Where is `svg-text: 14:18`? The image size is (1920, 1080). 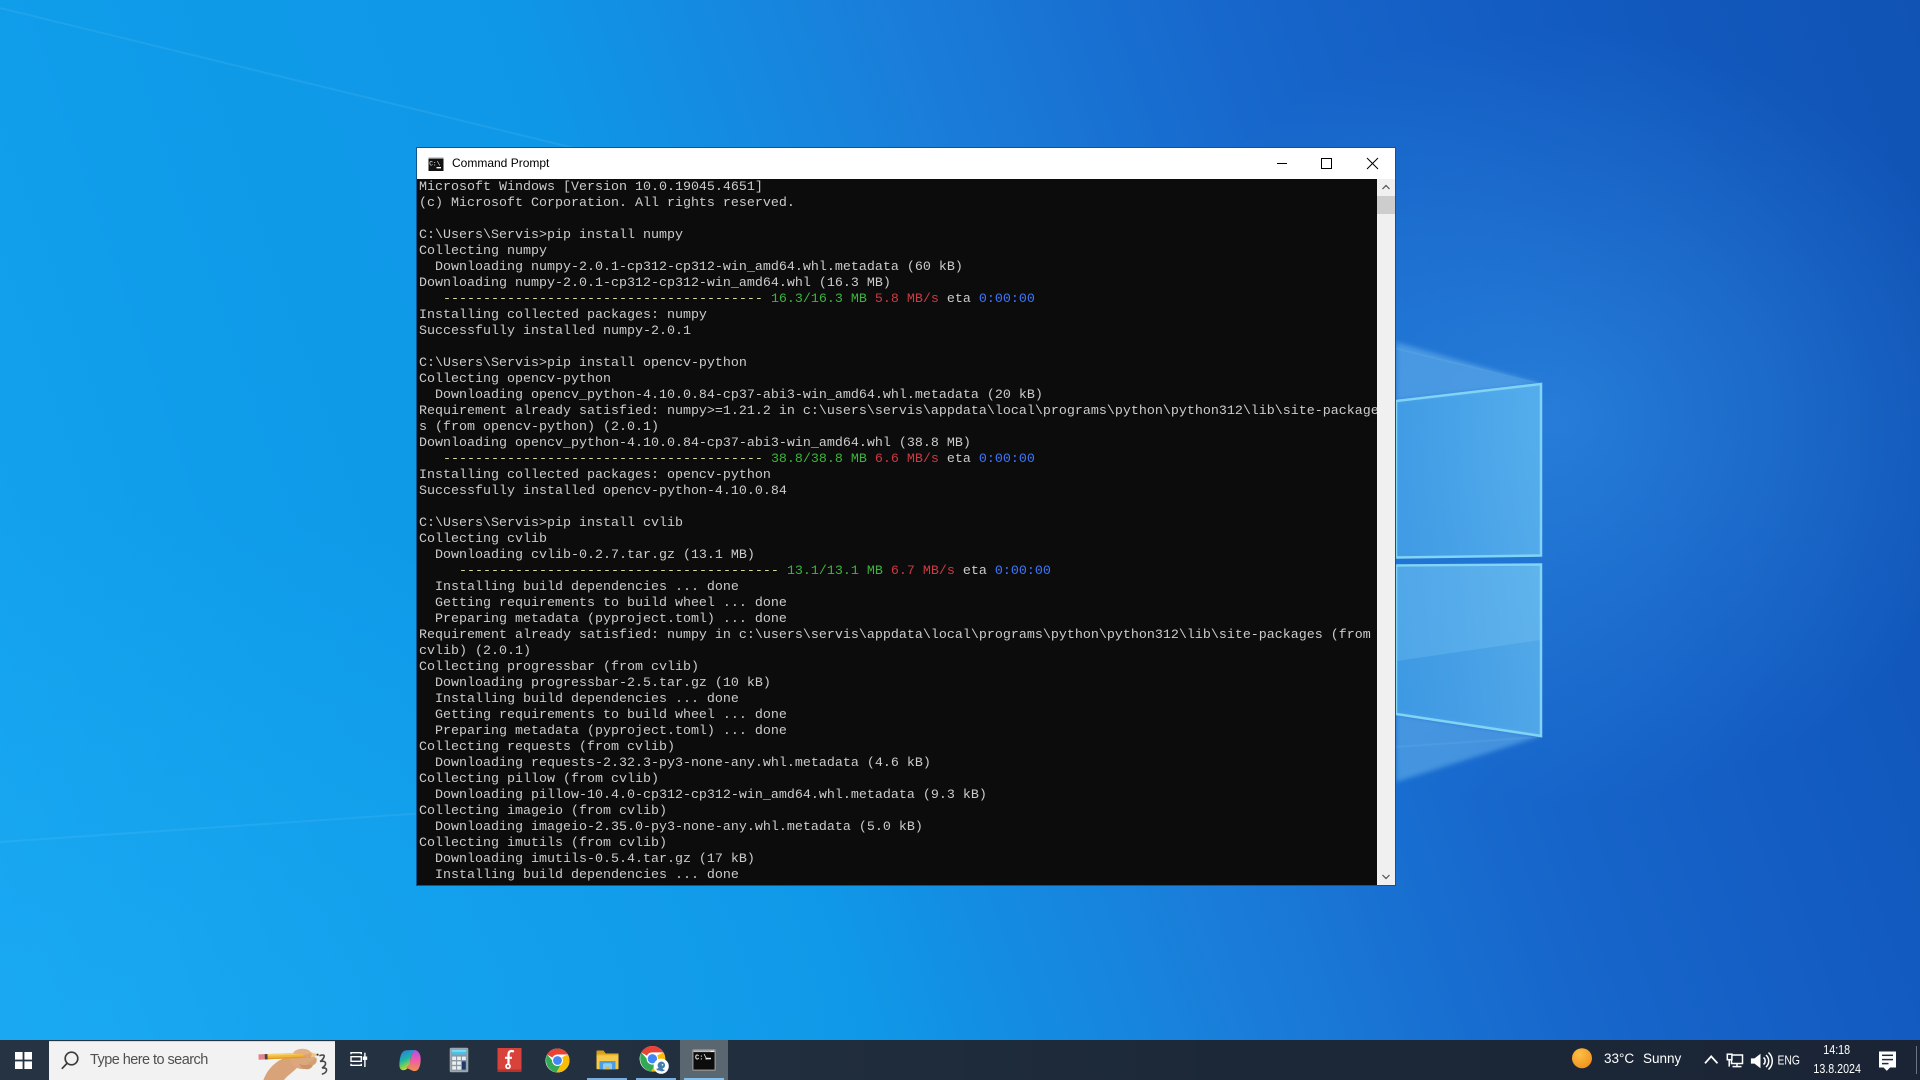 svg-text: 14:18 is located at coordinates (1836, 1050).